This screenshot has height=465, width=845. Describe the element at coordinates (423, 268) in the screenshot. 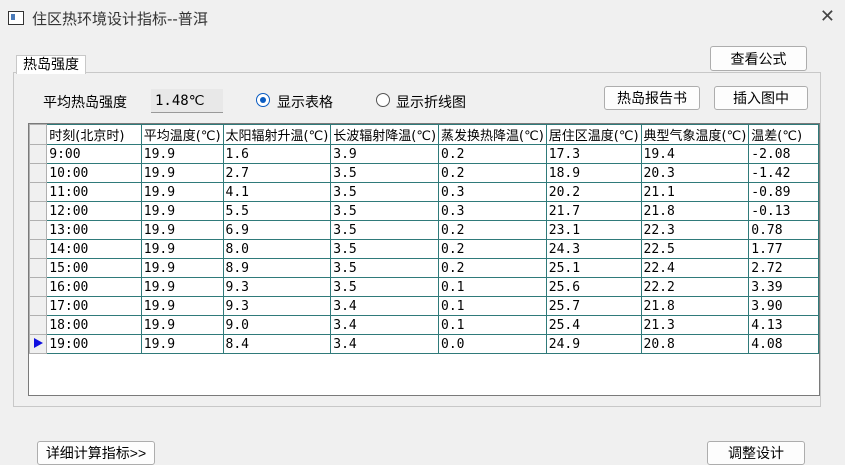

I see `table-row: 15:00 19.9 8.9 3.5 0.2 25.1 22.4 2.72` at that location.